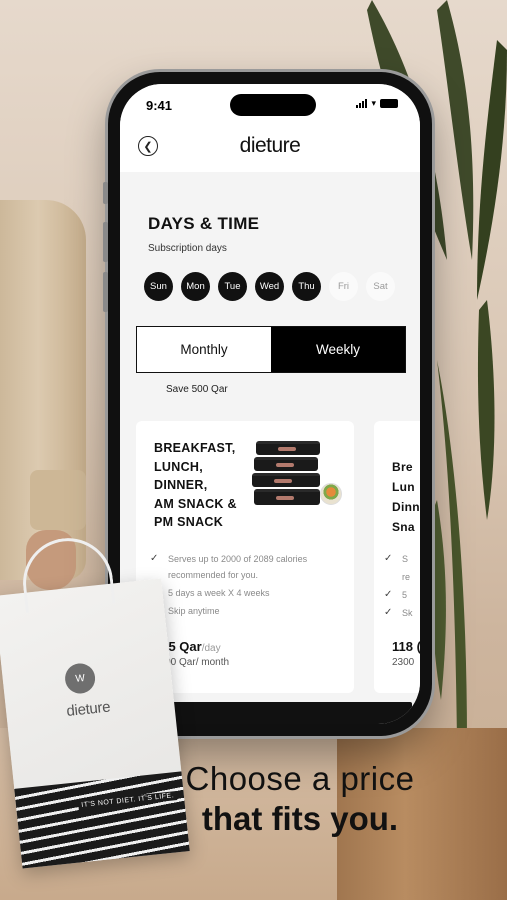  Describe the element at coordinates (398, 595) in the screenshot. I see `feature-item: ✓ 5` at that location.